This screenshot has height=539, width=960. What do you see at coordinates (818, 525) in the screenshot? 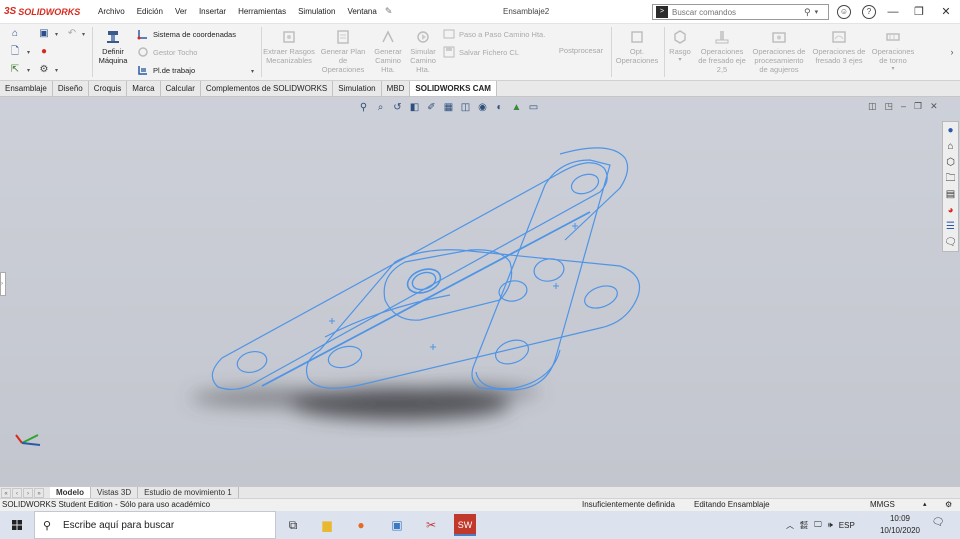
I see `network-icon: 🖵` at bounding box center [818, 525].